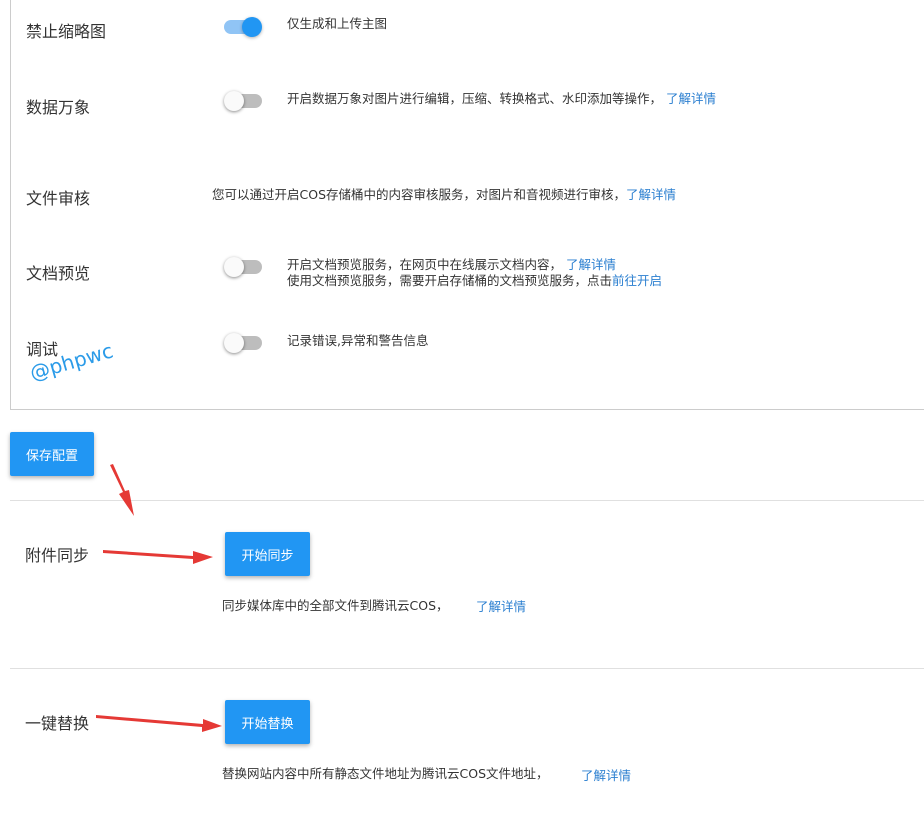 The height and width of the screenshot is (813, 924). I want to click on data-wanxiang-desc: 开启数据万象对图片进行编辑，压缩、转换格式、水印添加等操作， 了解详情, so click(501, 98).